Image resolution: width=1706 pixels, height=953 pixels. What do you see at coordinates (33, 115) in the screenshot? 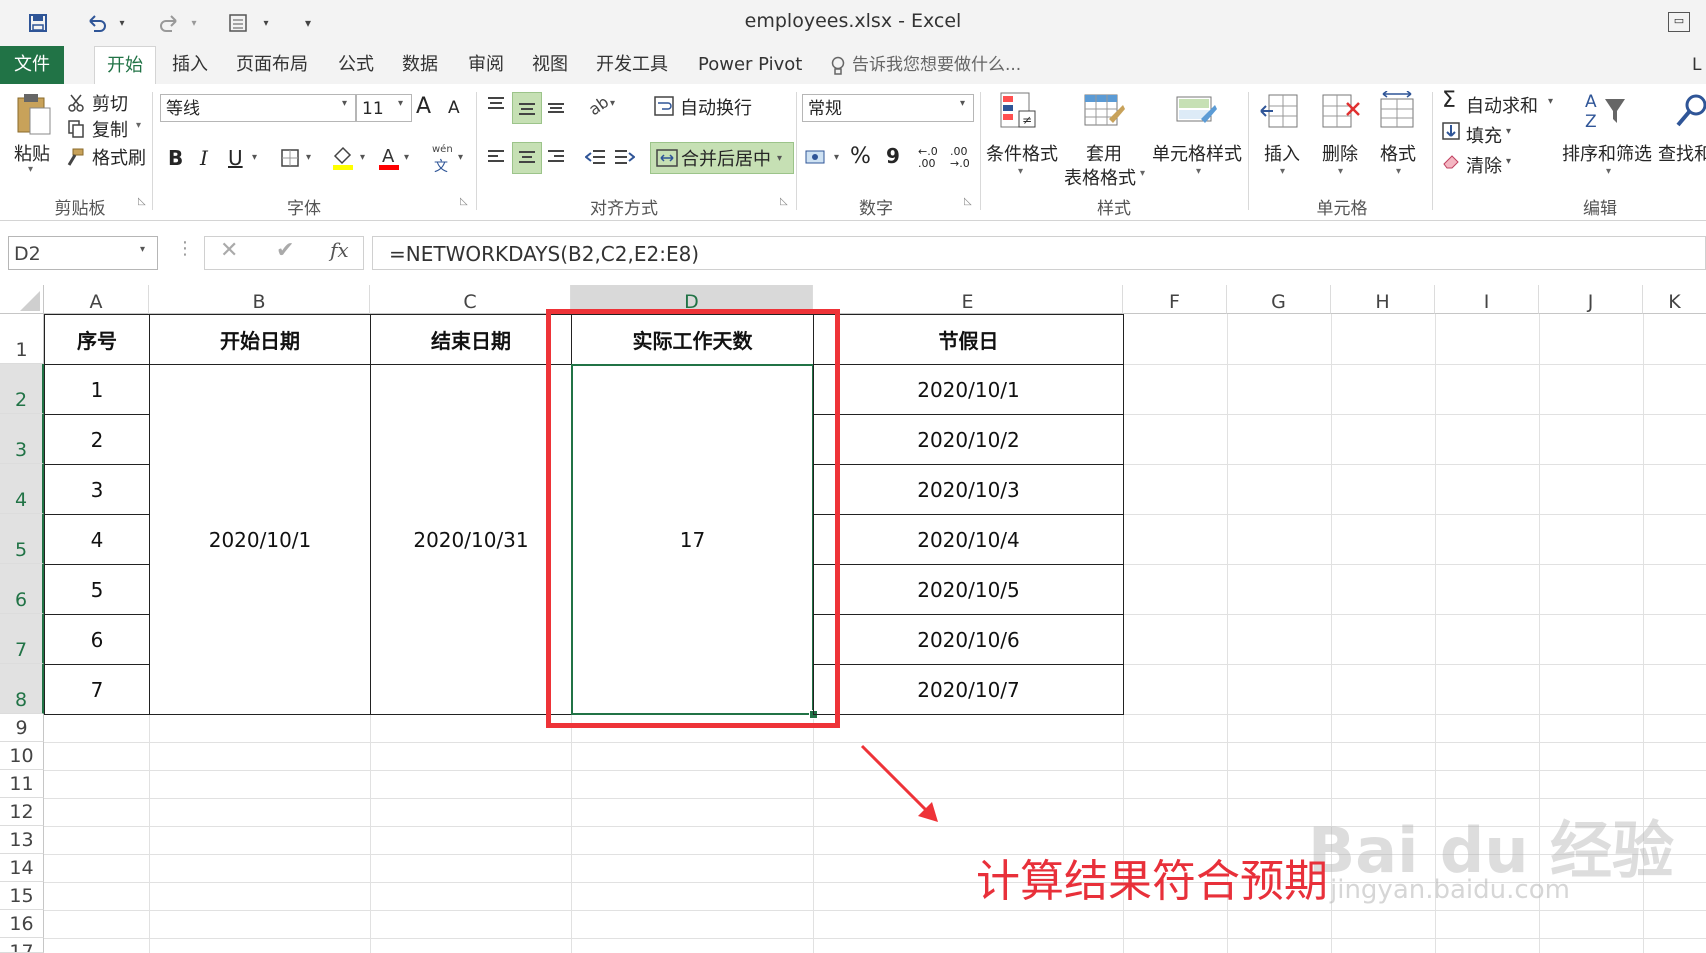
I see `paste-icon` at bounding box center [33, 115].